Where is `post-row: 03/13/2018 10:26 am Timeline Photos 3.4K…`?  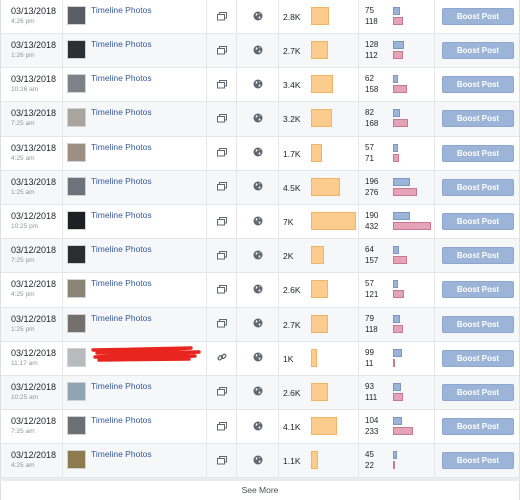
post-row: 03/13/2018 10:26 am Timeline Photos 3.4K… is located at coordinates (260, 85).